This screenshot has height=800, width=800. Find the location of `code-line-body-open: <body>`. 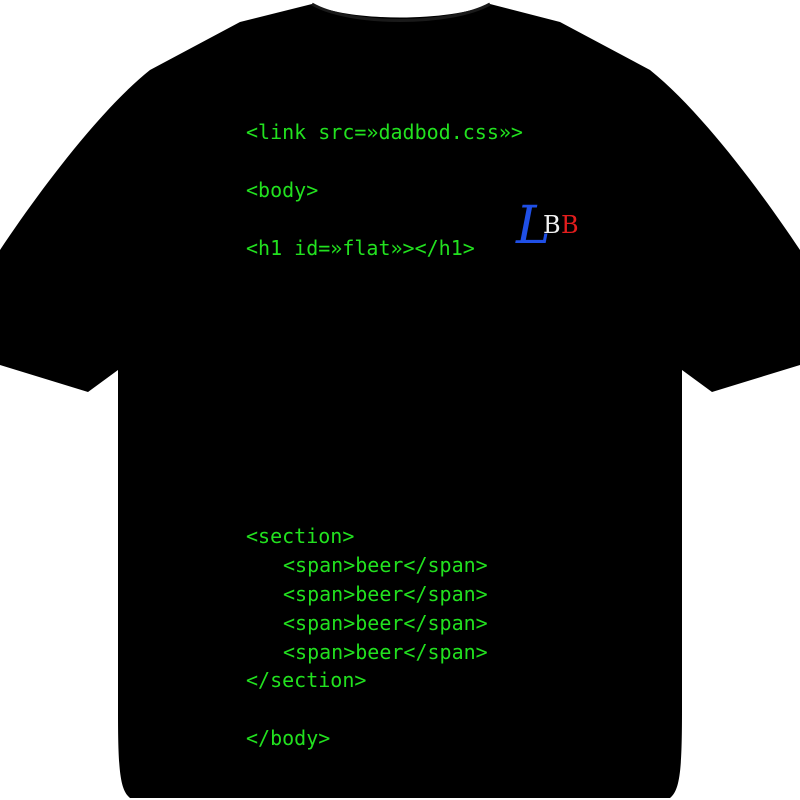

code-line-body-open: <body> is located at coordinates (282, 190).